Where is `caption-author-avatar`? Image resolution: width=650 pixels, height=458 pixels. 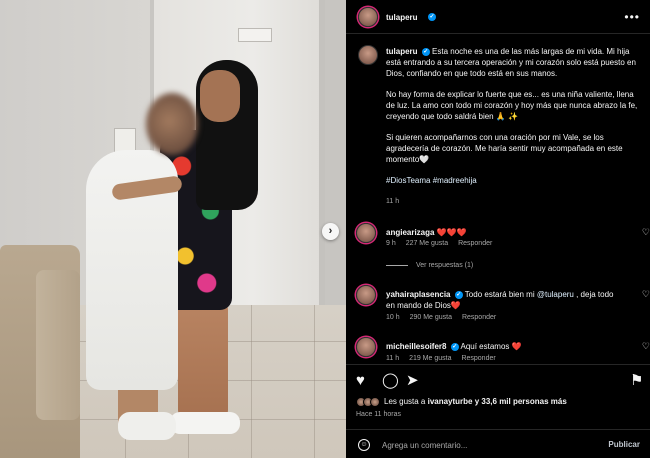
caption-author-avatar is located at coordinates (368, 55).